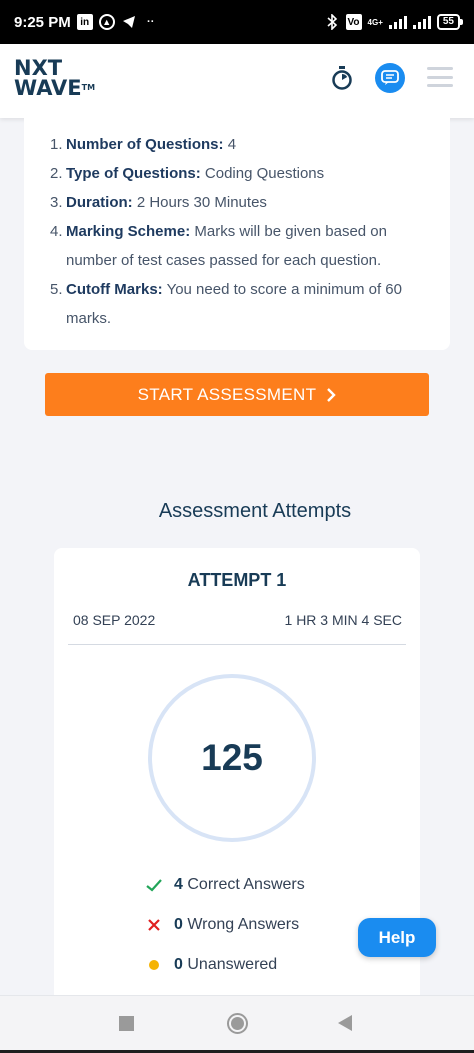 The width and height of the screenshot is (474, 1053). I want to click on bluetooth-icon, so click(332, 22).